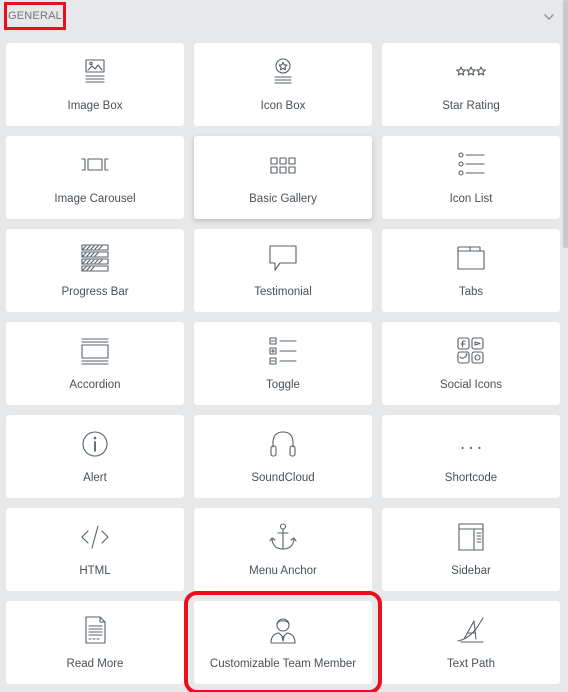 Image resolution: width=568 pixels, height=692 pixels. I want to click on tabs-icon, so click(471, 258).